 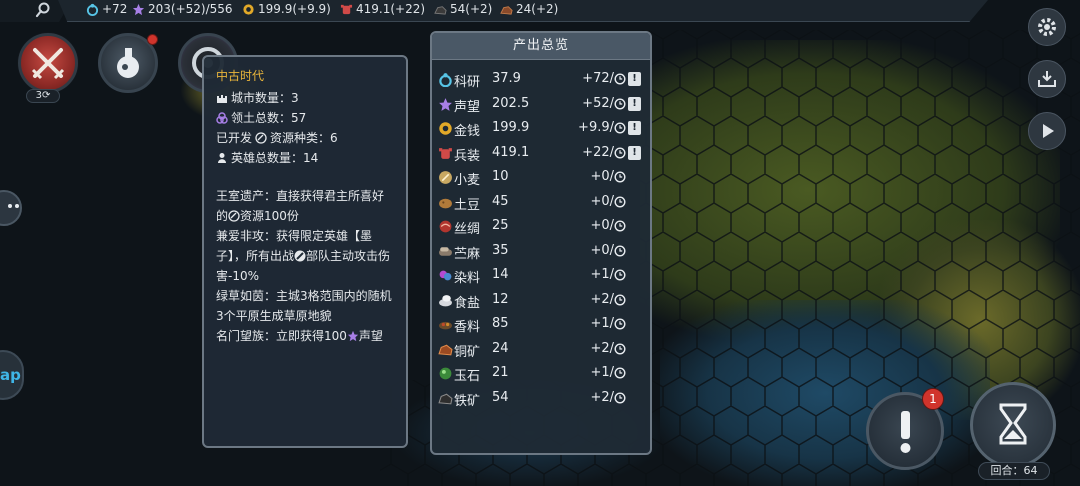 I want to click on gear-icon, so click(x=1047, y=27).